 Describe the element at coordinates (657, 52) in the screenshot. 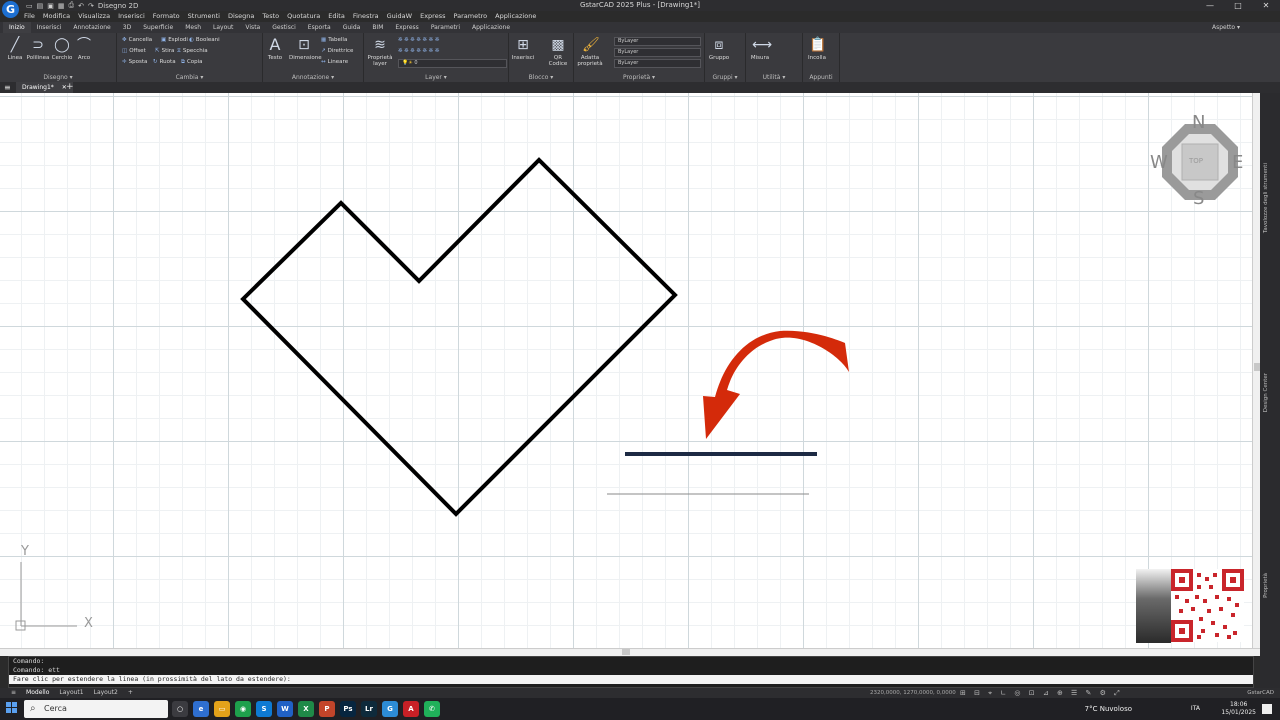

I see `linetype-dropdown: ByLayer` at that location.